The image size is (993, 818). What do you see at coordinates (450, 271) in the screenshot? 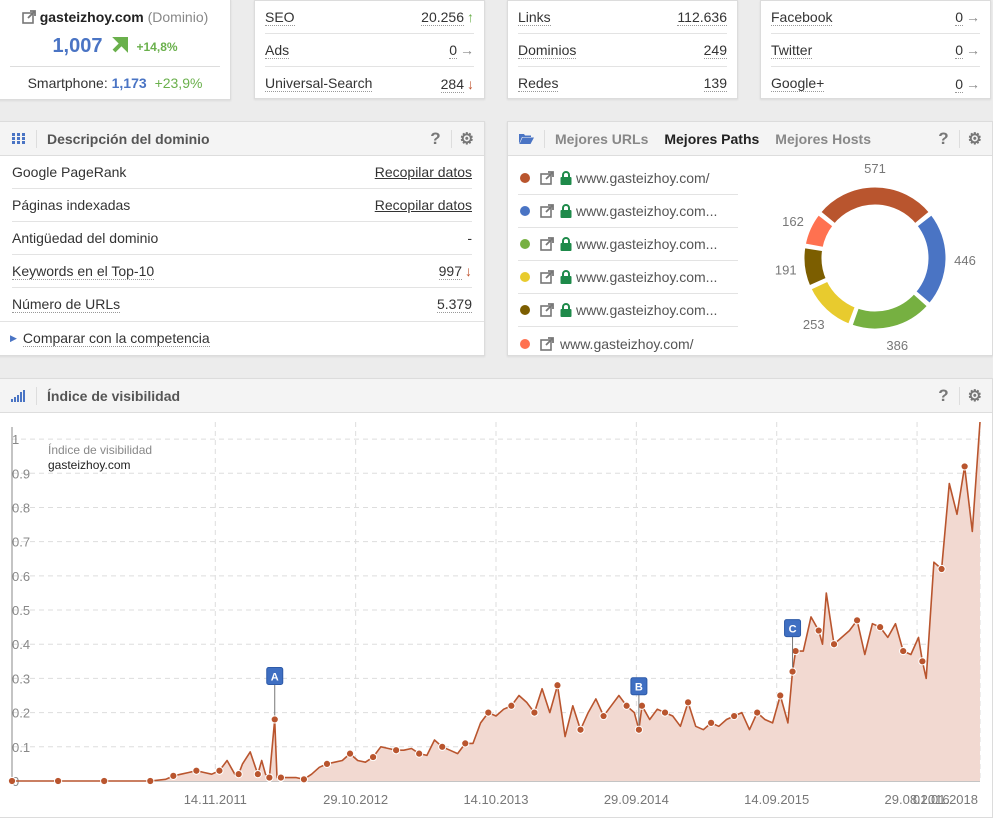
I see `row-value: 997` at bounding box center [450, 271].